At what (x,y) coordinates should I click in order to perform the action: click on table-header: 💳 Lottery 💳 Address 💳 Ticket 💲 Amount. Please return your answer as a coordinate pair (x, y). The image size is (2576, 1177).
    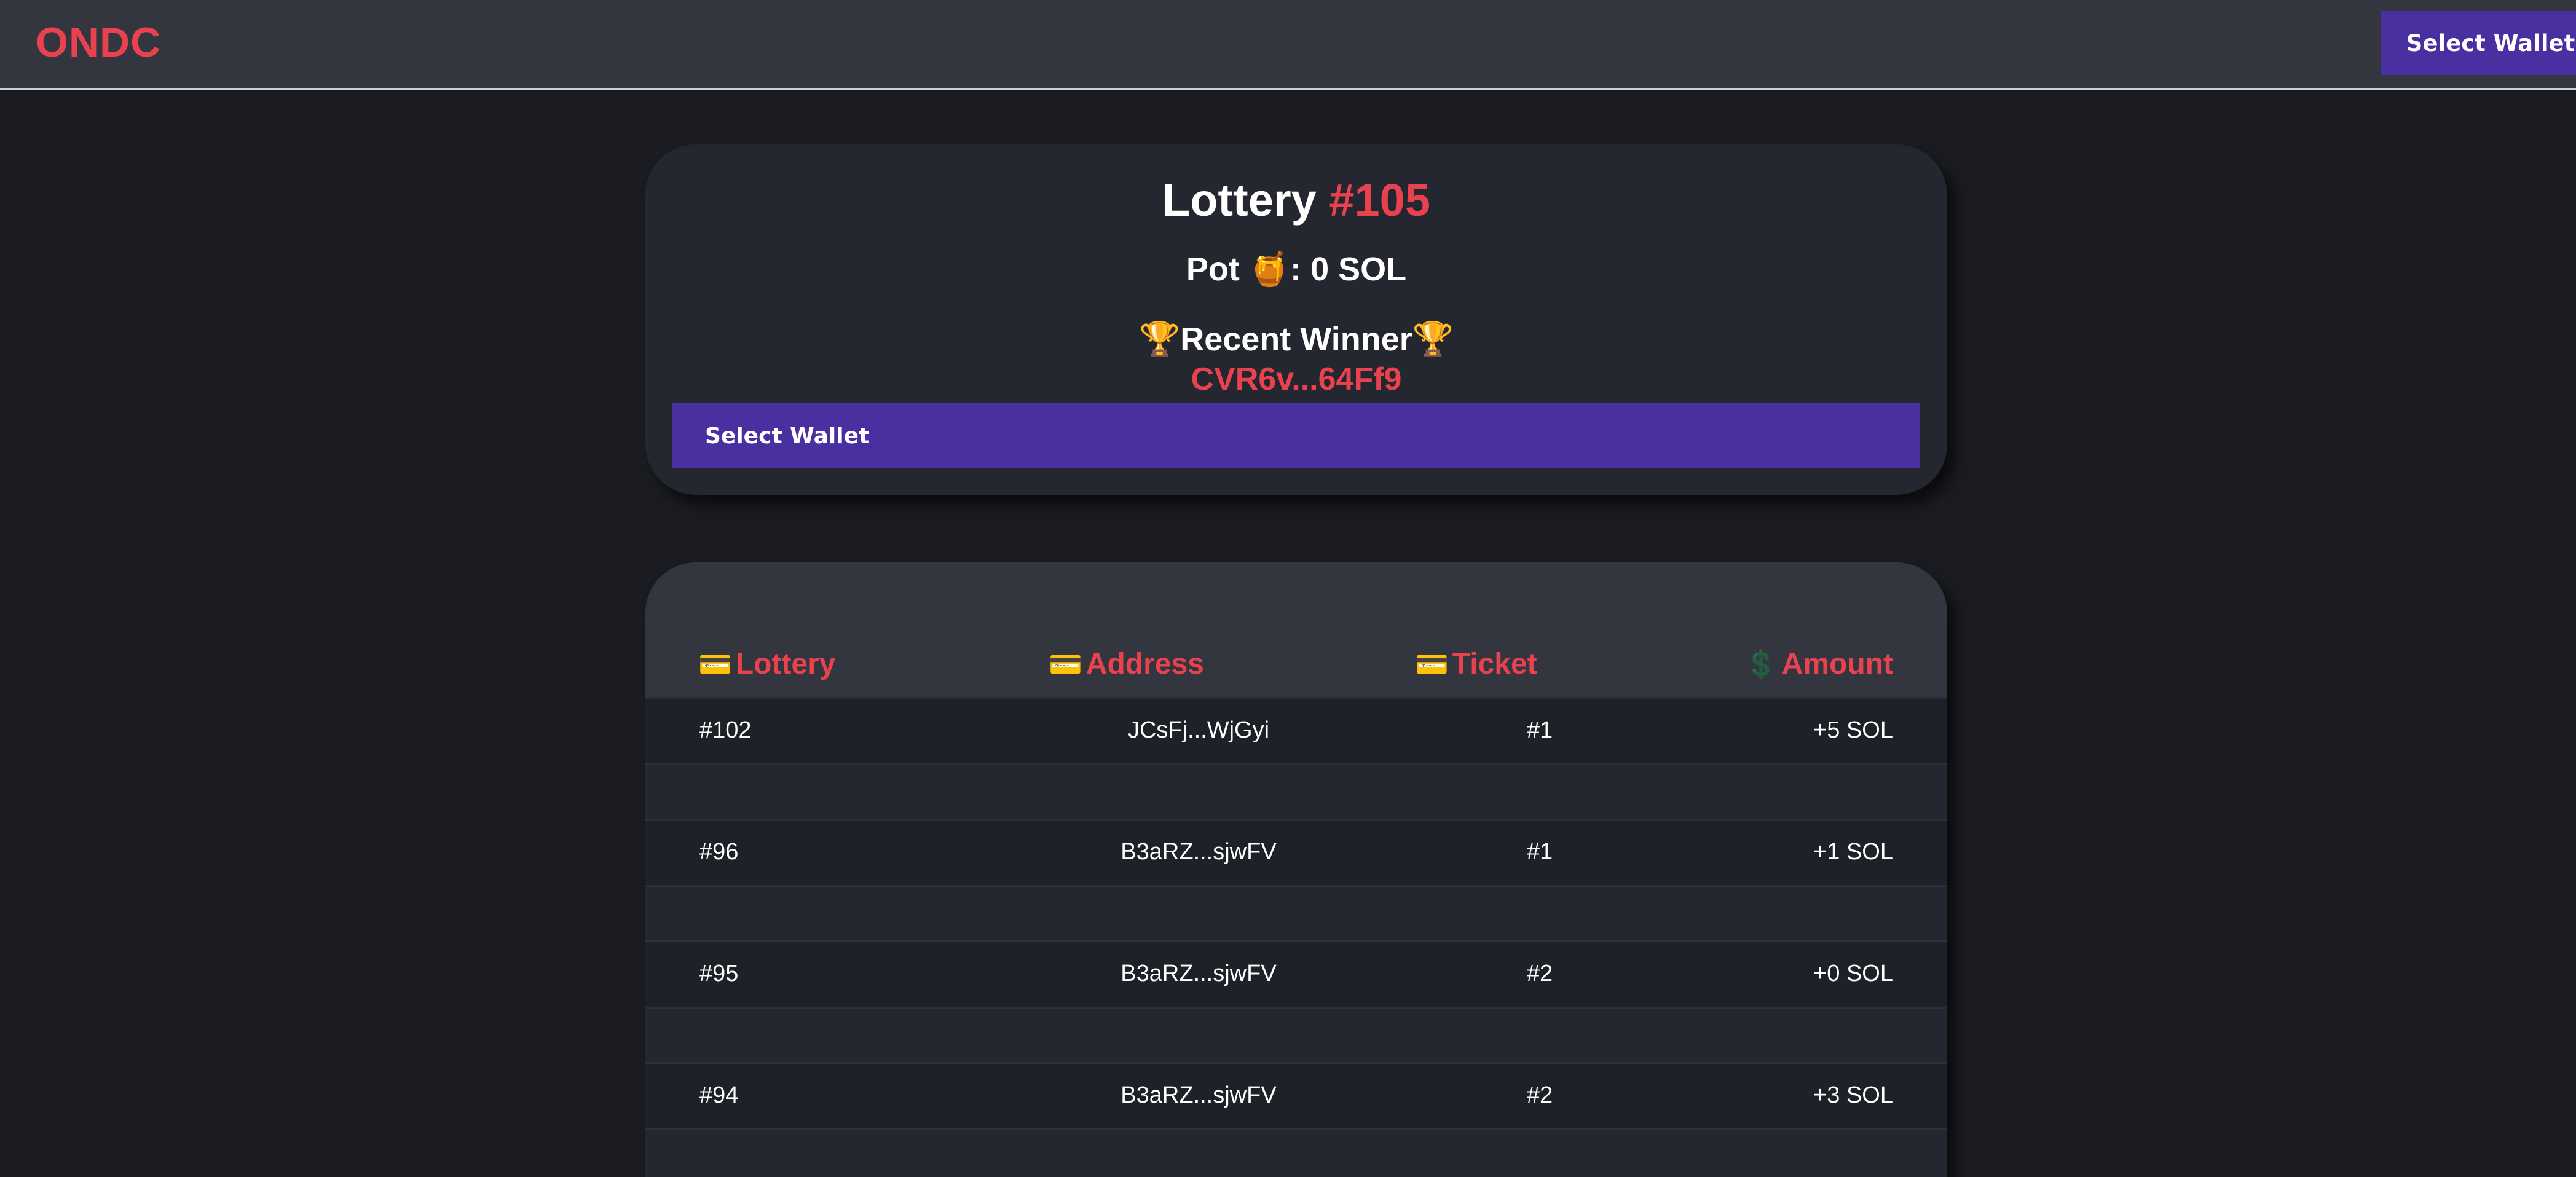
    Looking at the image, I should click on (1296, 631).